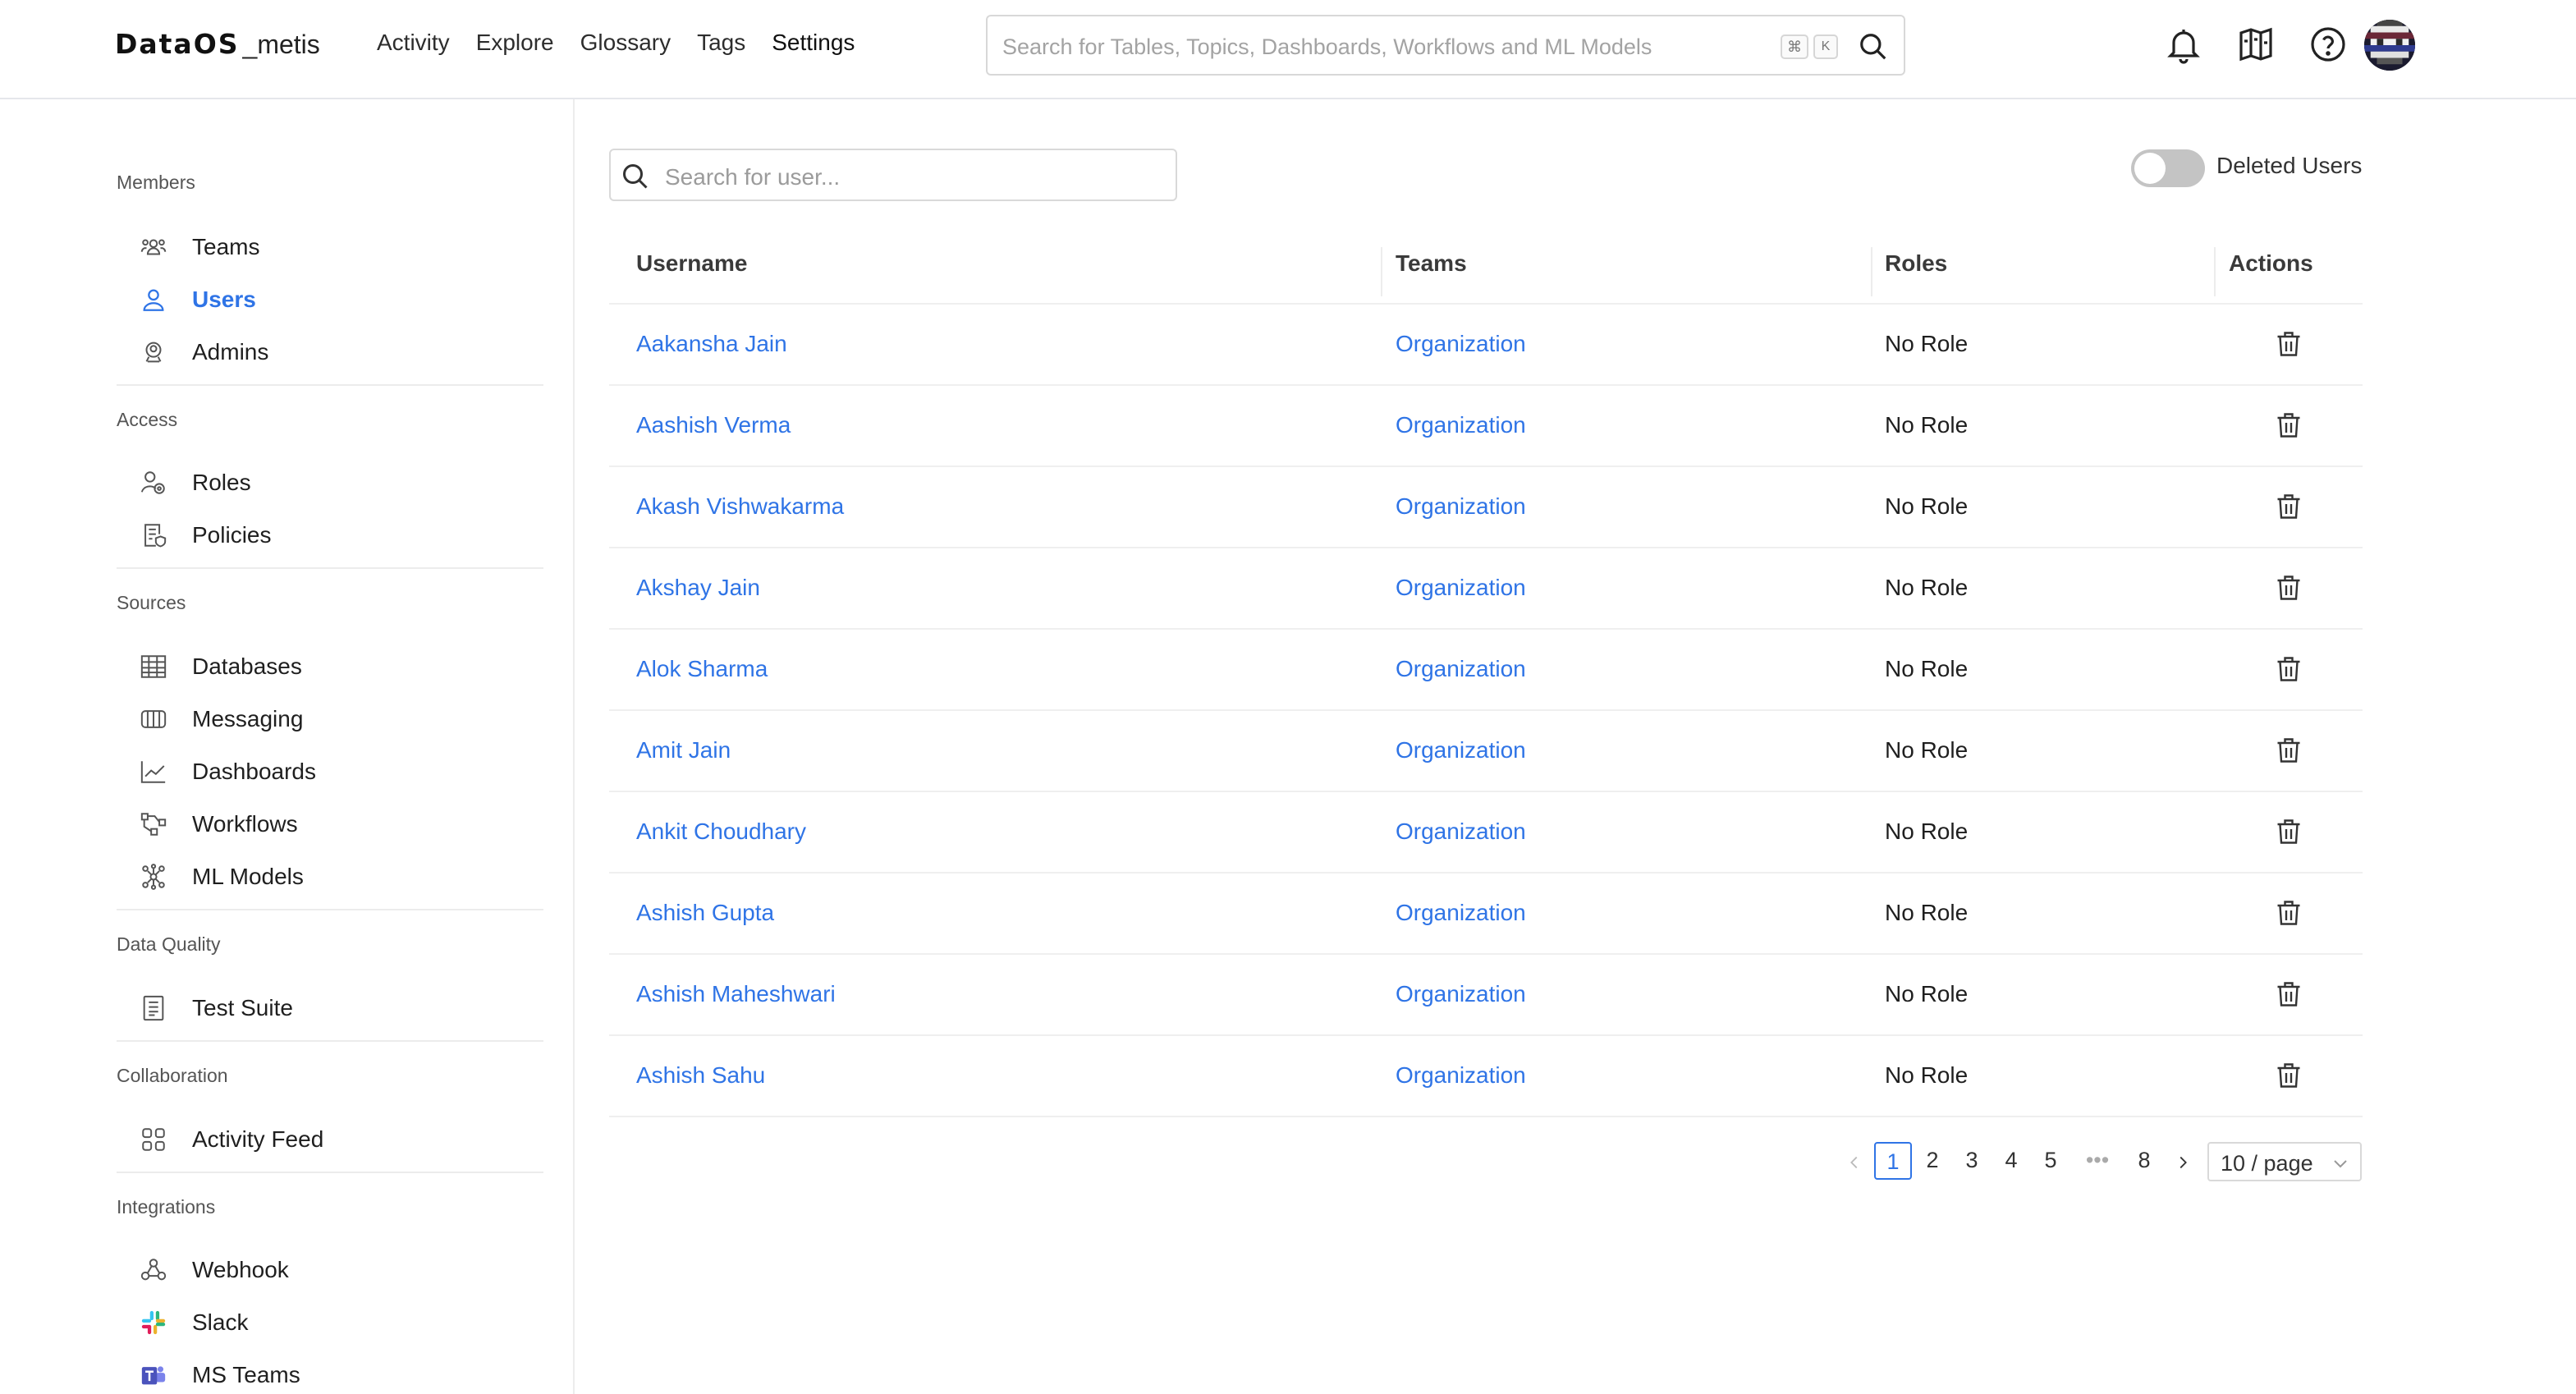 This screenshot has height=1394, width=2576. Describe the element at coordinates (345, 1374) in the screenshot. I see `sidebar-item-ms-teams: MS Teams` at that location.